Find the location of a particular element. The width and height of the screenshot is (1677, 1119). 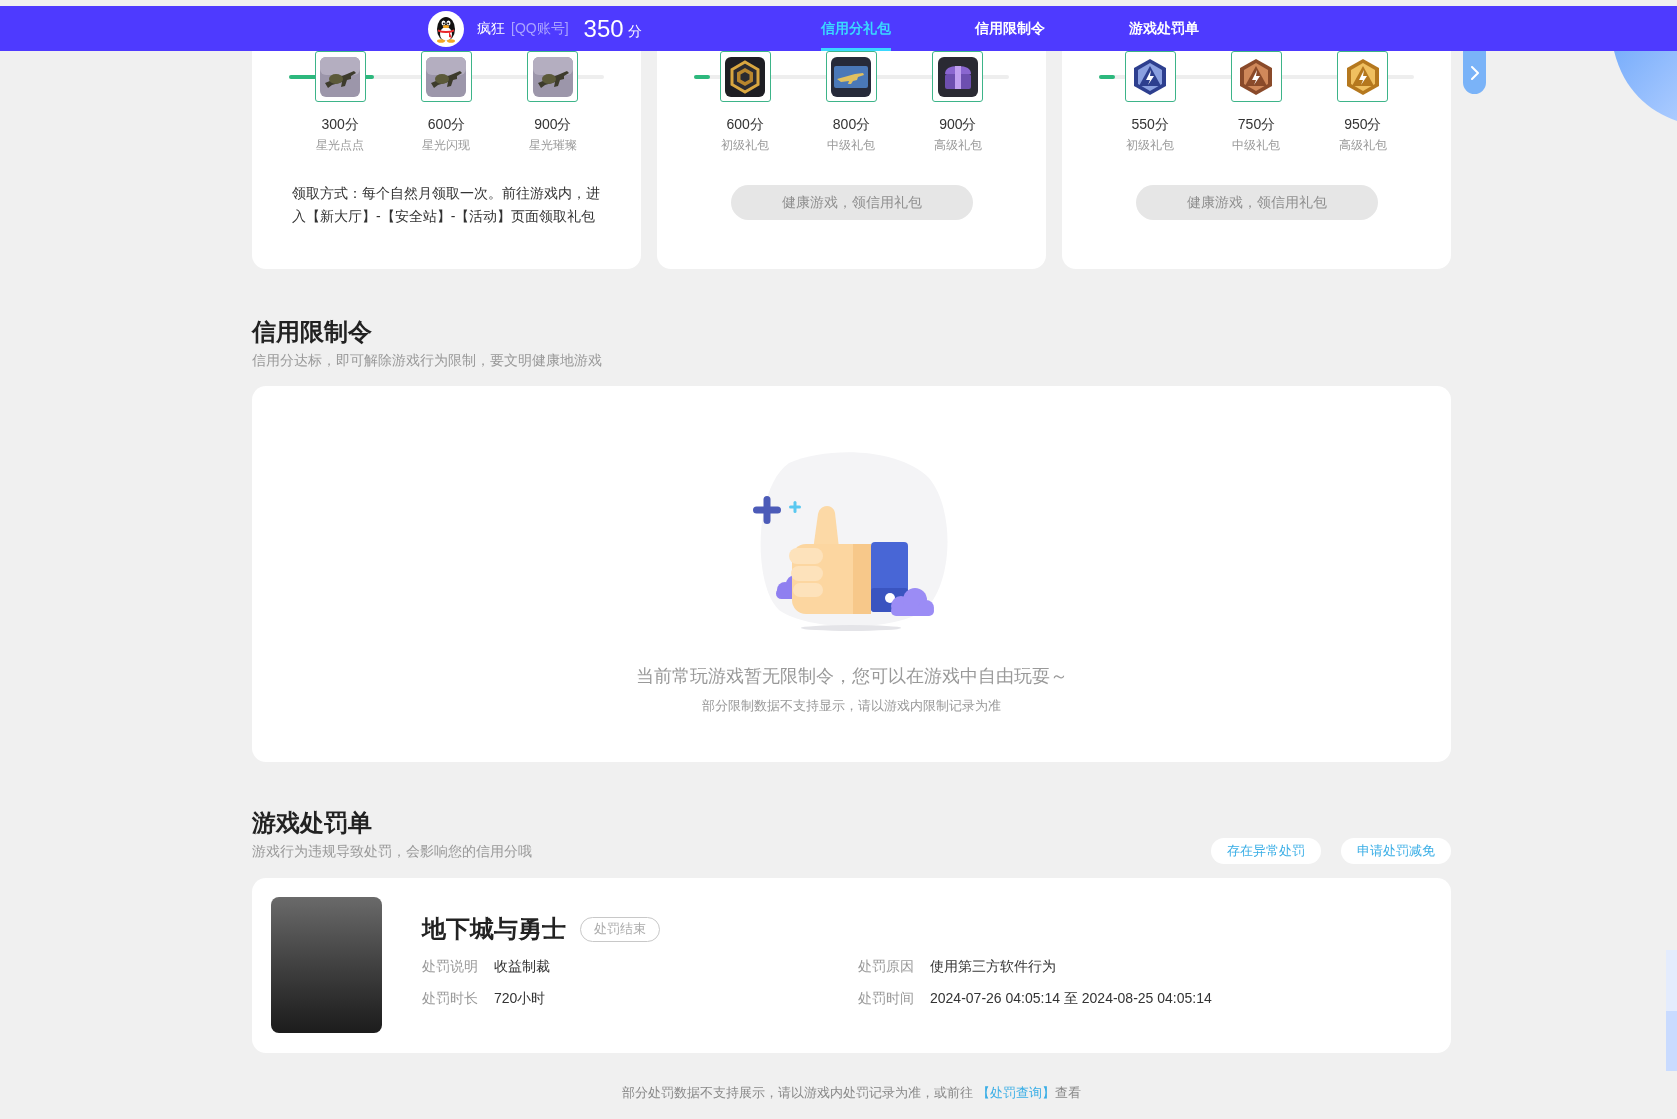

reward-points: 750分 is located at coordinates (1256, 124).